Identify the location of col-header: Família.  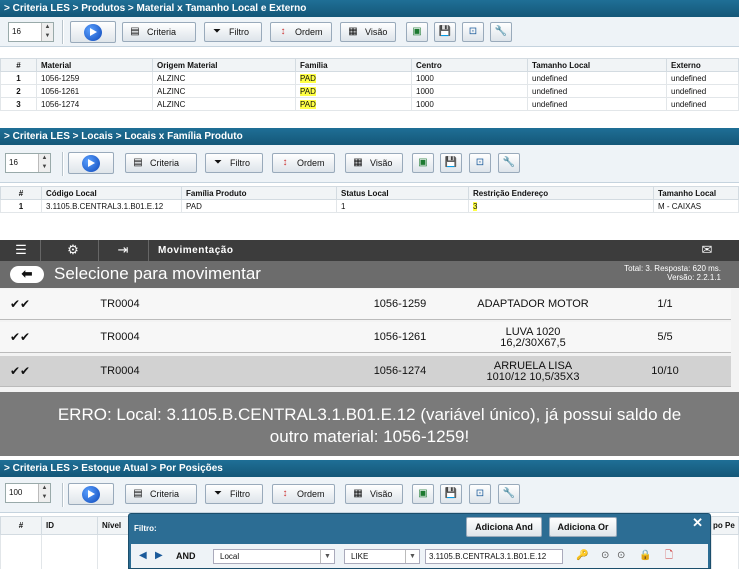
(353, 65).